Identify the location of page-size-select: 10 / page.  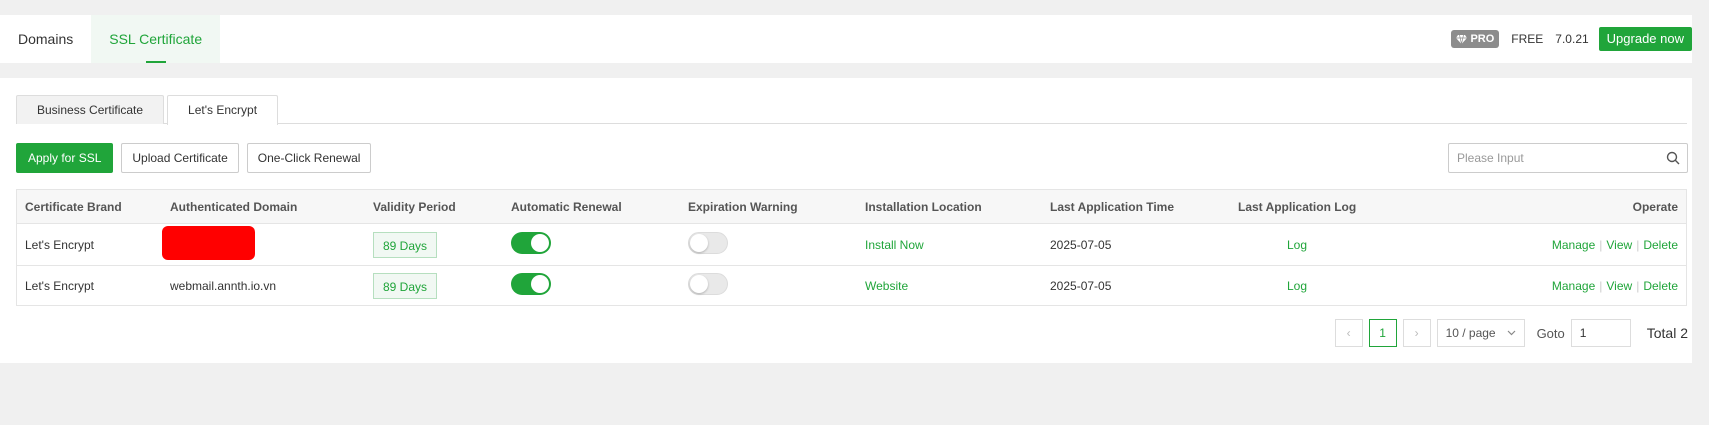
(1480, 333).